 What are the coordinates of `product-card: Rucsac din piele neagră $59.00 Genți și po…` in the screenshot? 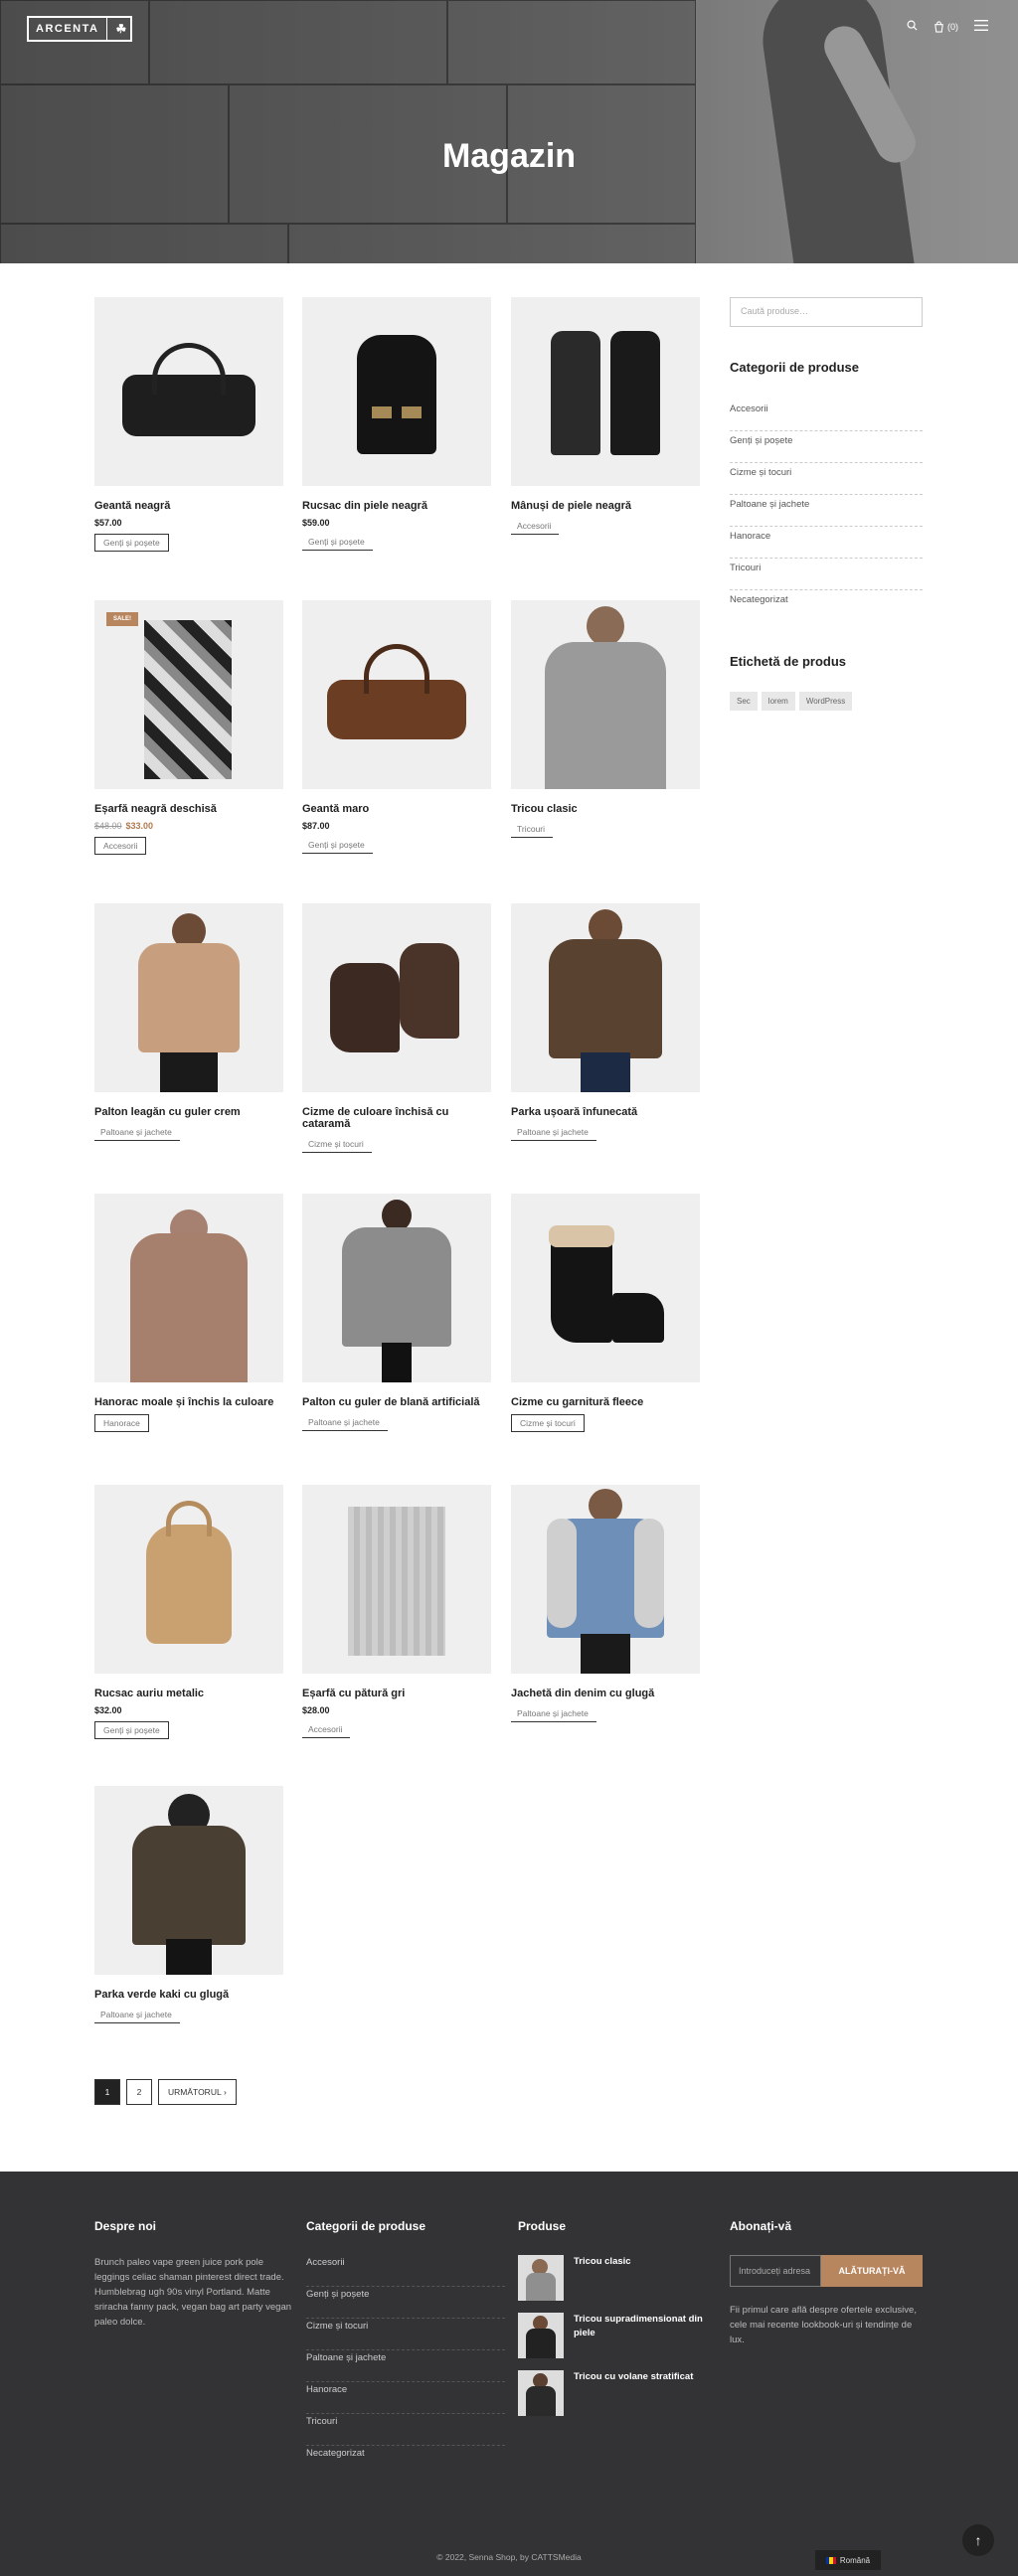 It's located at (396, 424).